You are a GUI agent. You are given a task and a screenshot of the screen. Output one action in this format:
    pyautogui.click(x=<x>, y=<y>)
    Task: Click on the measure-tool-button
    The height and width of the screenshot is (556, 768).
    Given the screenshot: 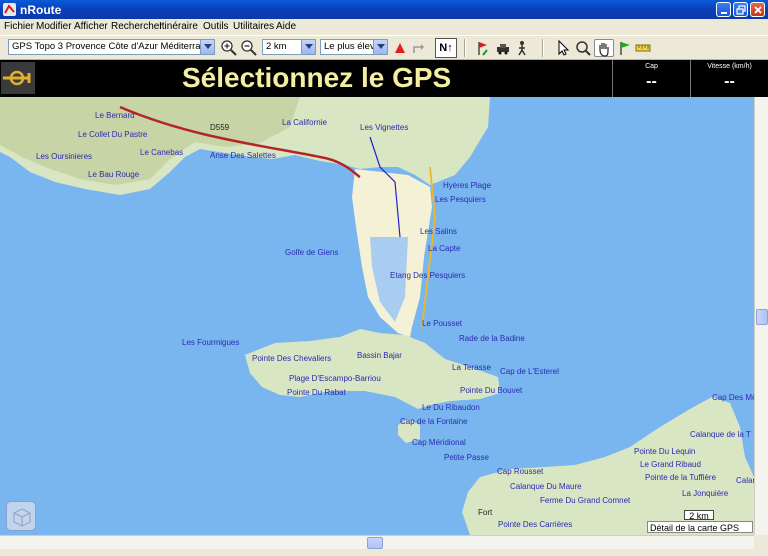 What is the action you would take?
    pyautogui.click(x=643, y=48)
    